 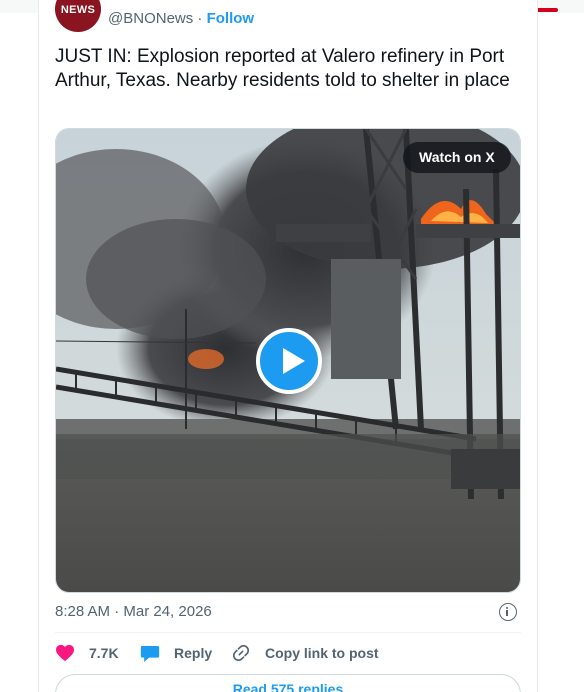 I want to click on copy-link-button: Copy link to post, so click(x=305, y=653).